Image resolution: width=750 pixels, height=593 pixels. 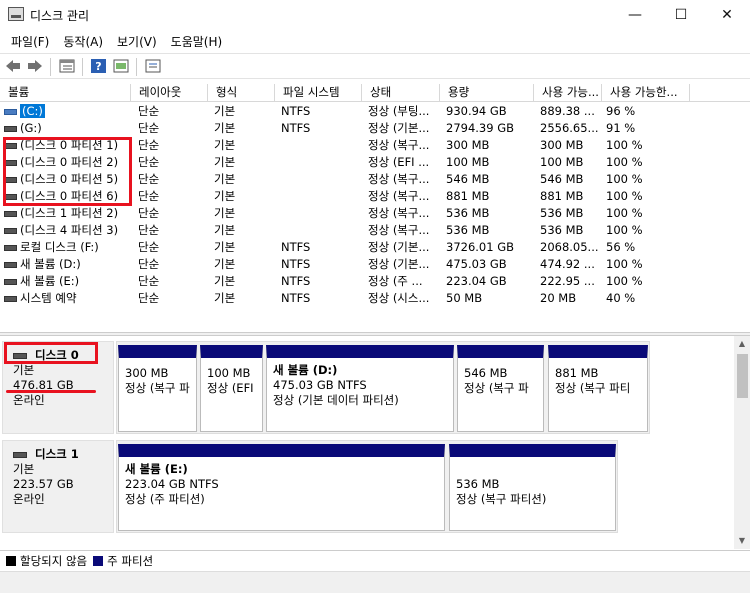 What do you see at coordinates (123, 561) in the screenshot?
I see `legend-primary-partition: 주 파티션` at bounding box center [123, 561].